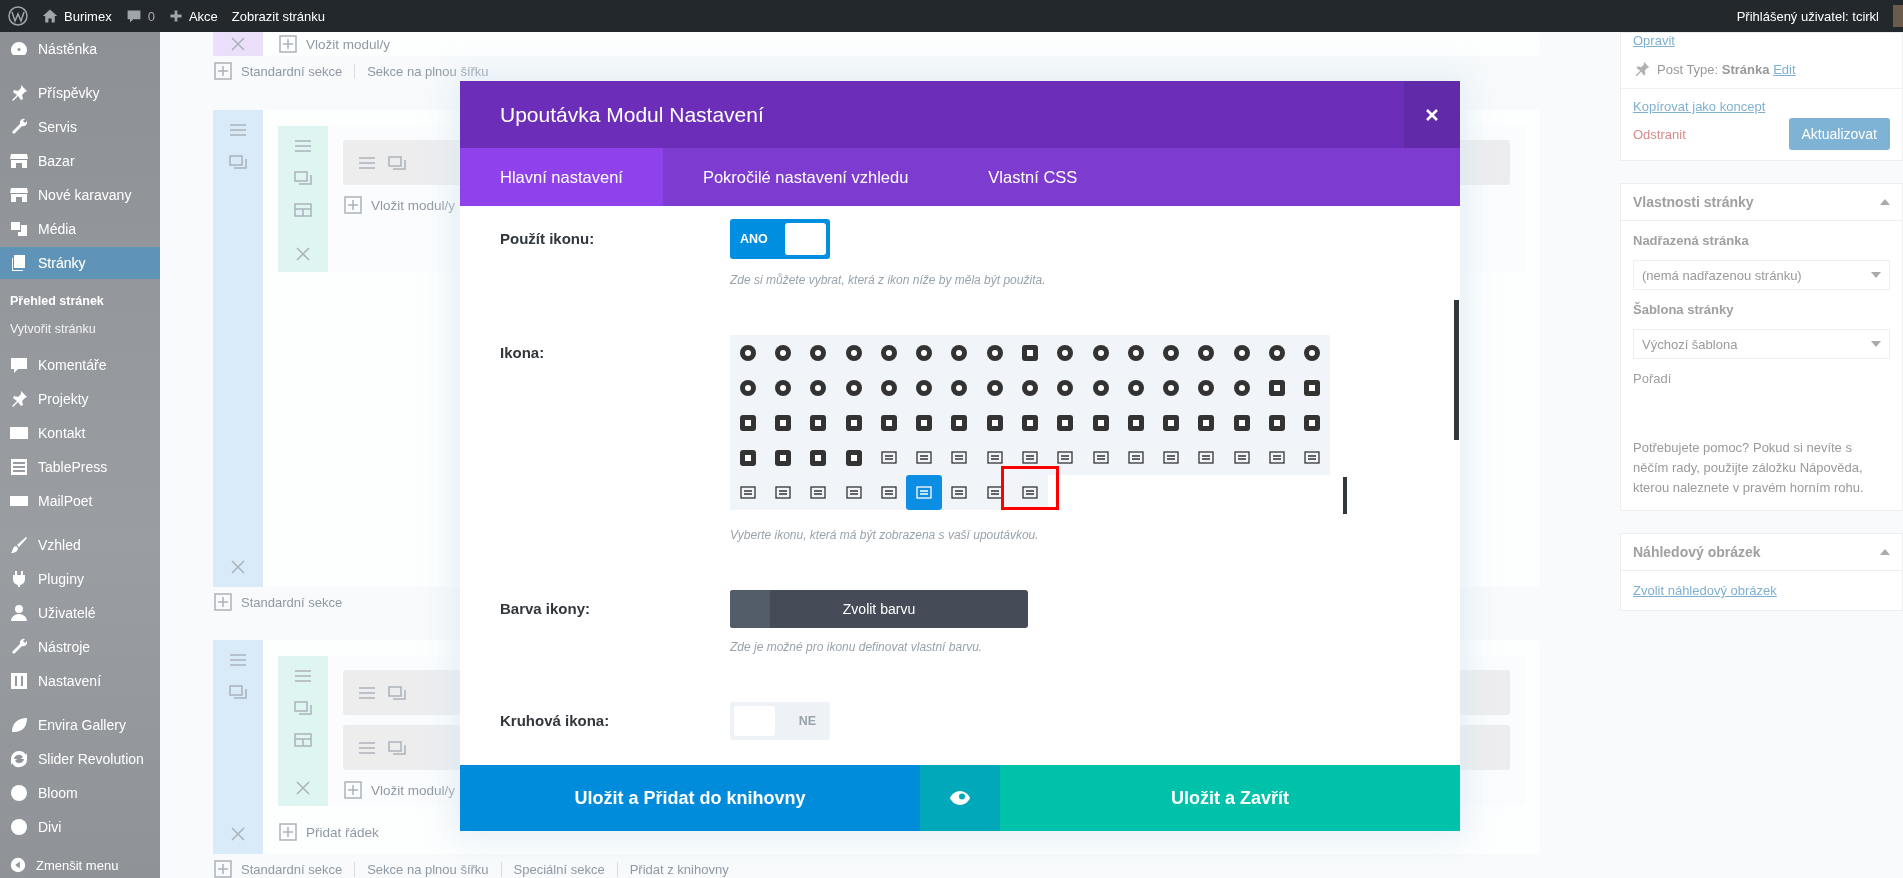  Describe the element at coordinates (1807, 16) in the screenshot. I see `user-greeting: Přihlášený uživatel: tcirkl` at that location.